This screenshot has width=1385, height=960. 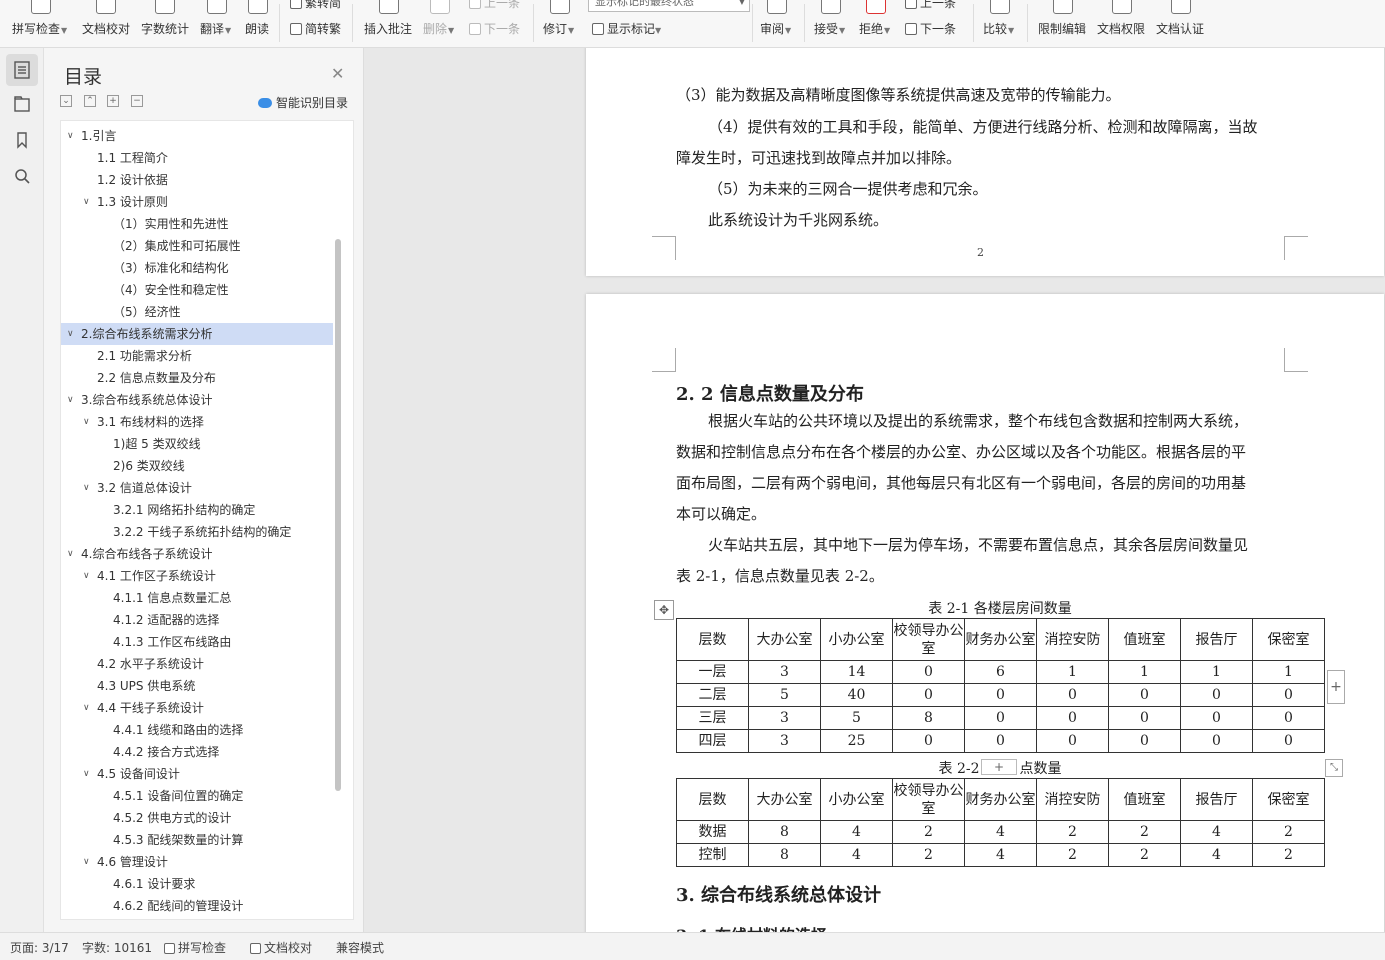 I want to click on next-comment-button: 下一条, so click(x=494, y=28).